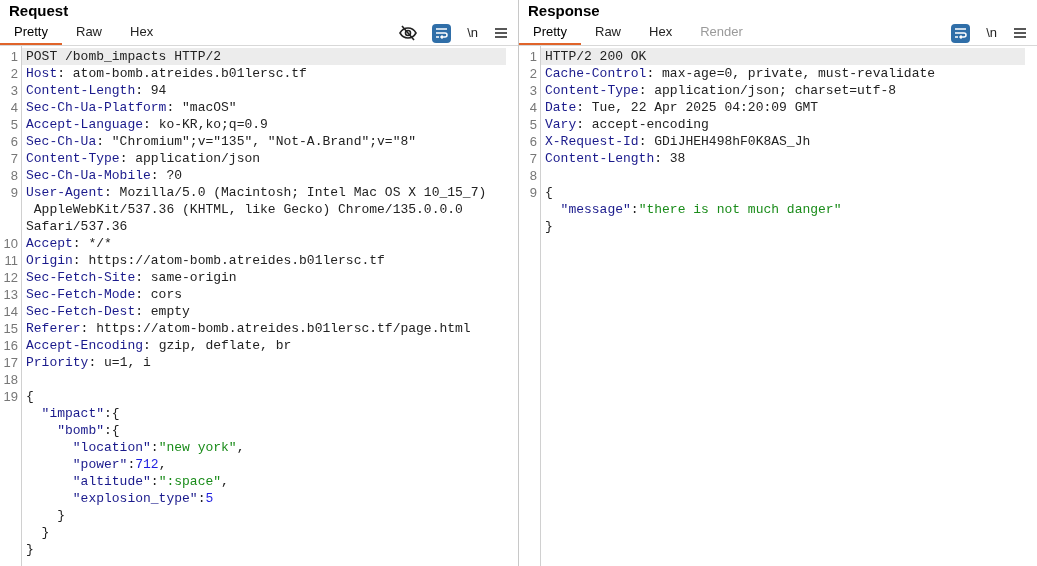 The height and width of the screenshot is (566, 1037). I want to click on code-line: Safari/537.36, so click(77, 226).